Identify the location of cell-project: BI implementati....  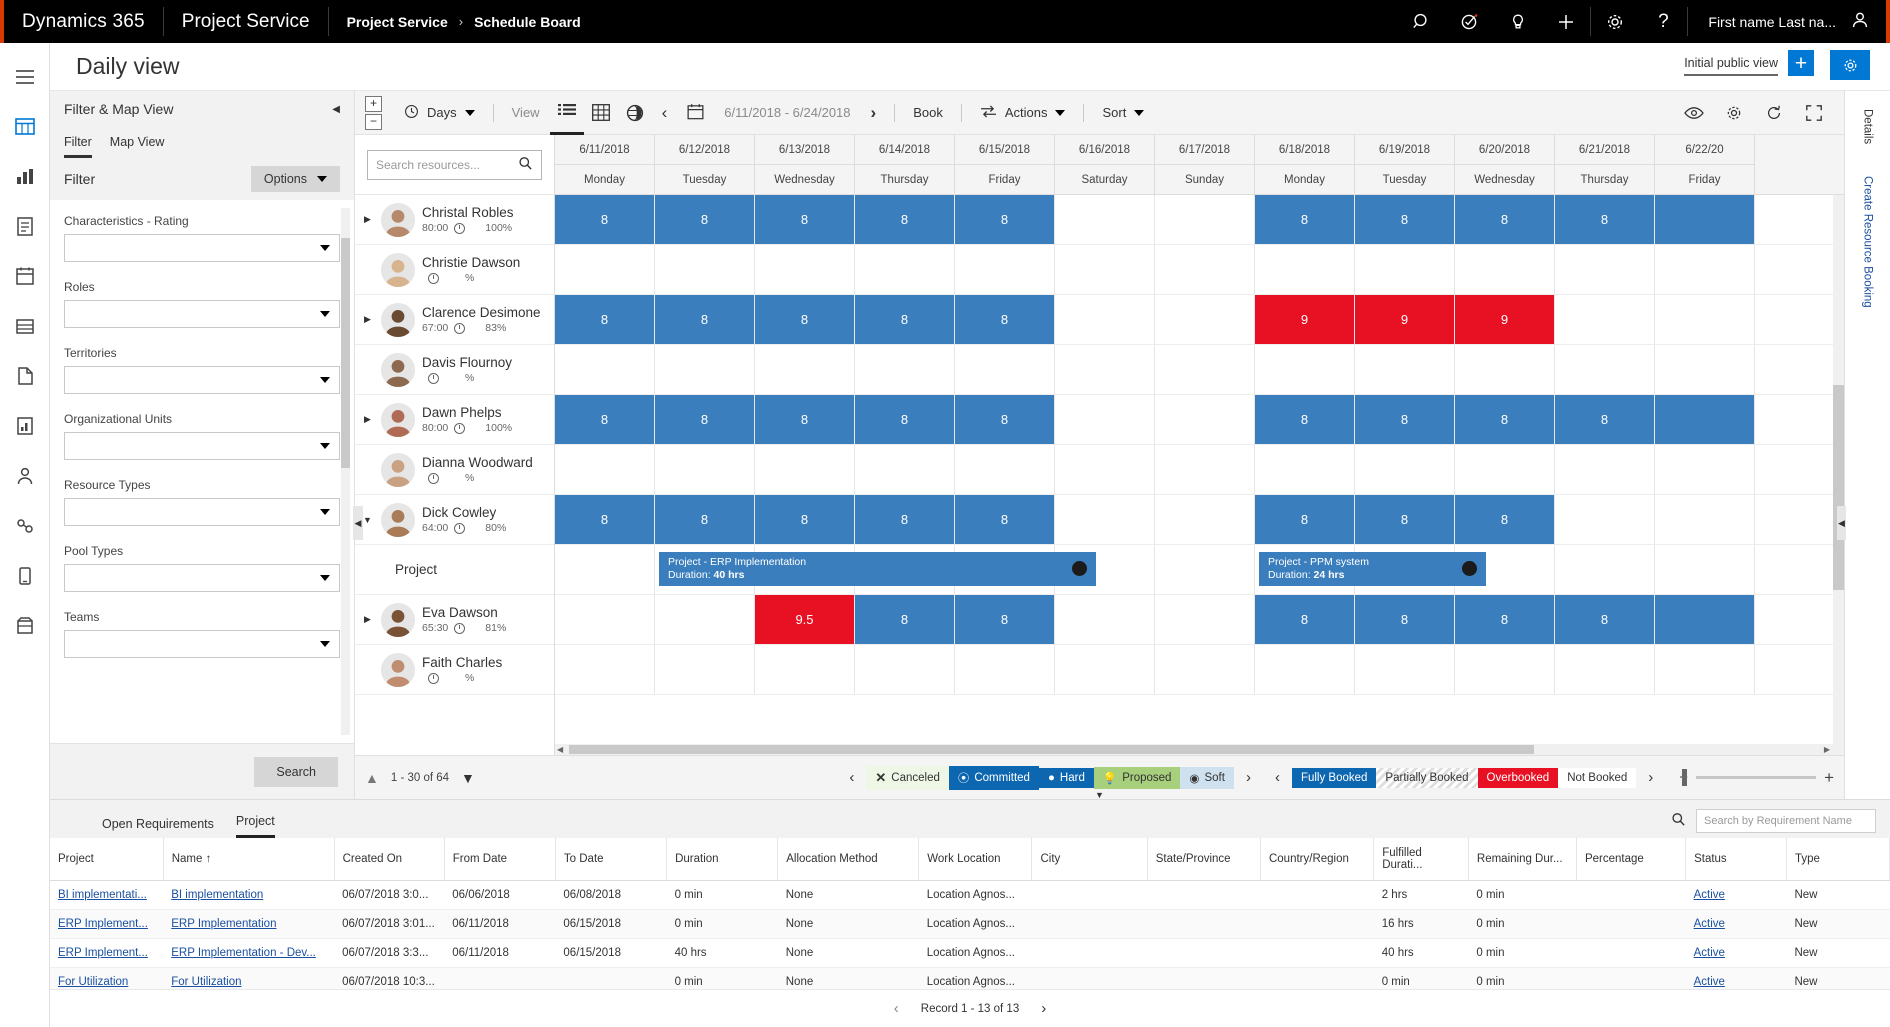
(107, 895).